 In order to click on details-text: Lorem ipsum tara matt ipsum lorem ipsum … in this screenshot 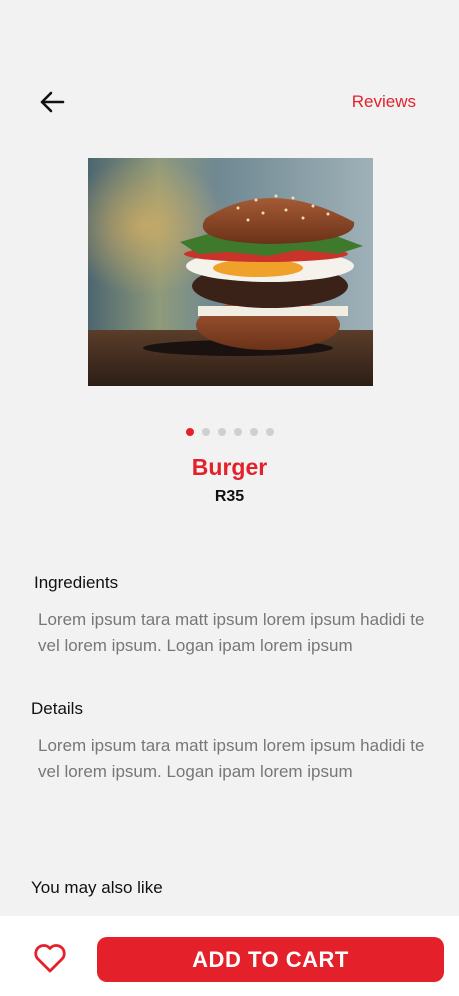, I will do `click(231, 758)`.